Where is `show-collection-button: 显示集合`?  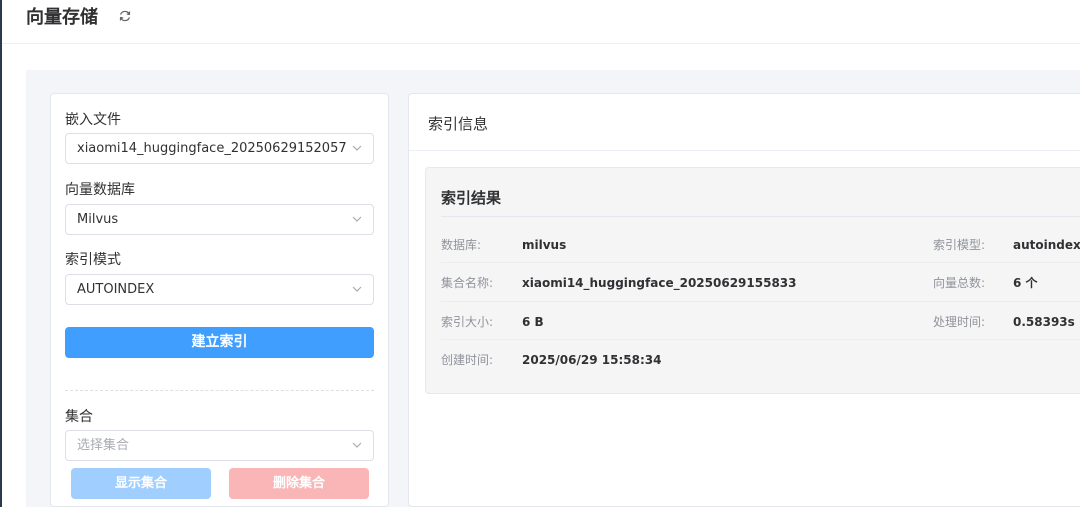
show-collection-button: 显示集合 is located at coordinates (141, 483).